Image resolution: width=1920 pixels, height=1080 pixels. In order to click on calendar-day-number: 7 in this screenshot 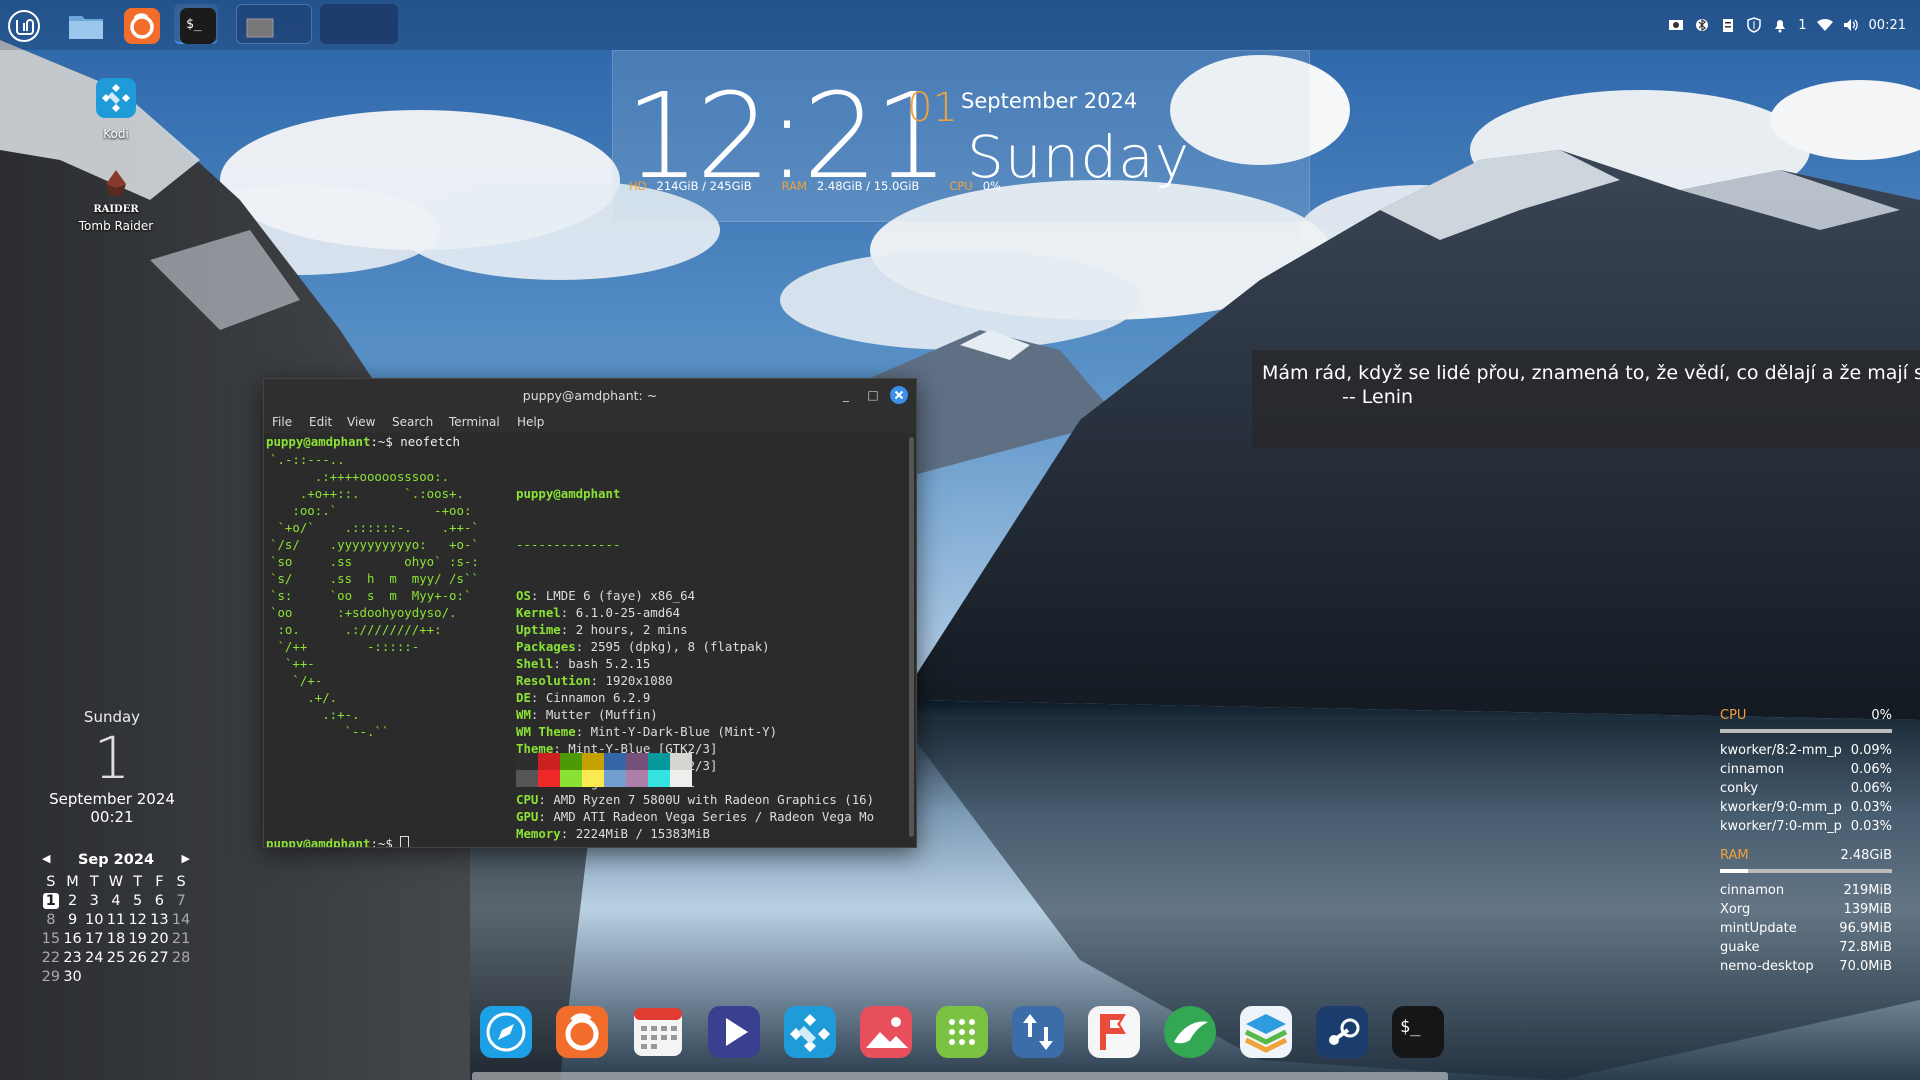, I will do `click(181, 900)`.